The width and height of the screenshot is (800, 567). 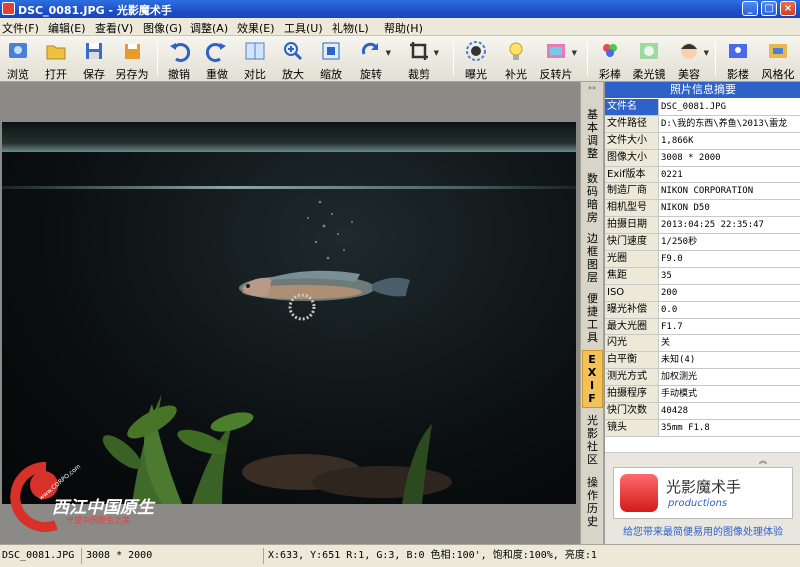 I want to click on exif-value: 手动模式, so click(x=679, y=394).